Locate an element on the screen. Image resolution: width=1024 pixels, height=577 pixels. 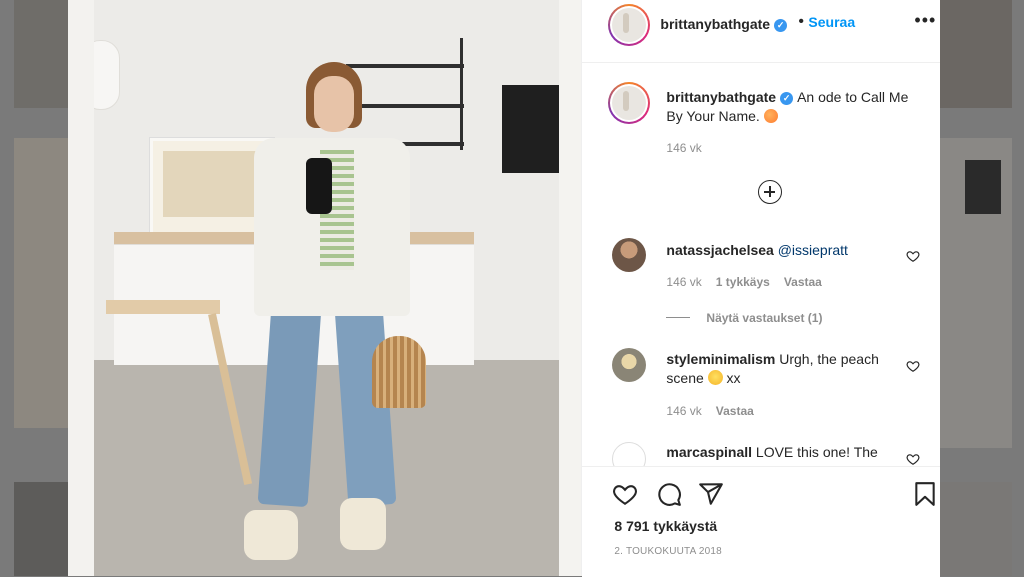
photo-phone is located at coordinates (319, 186).